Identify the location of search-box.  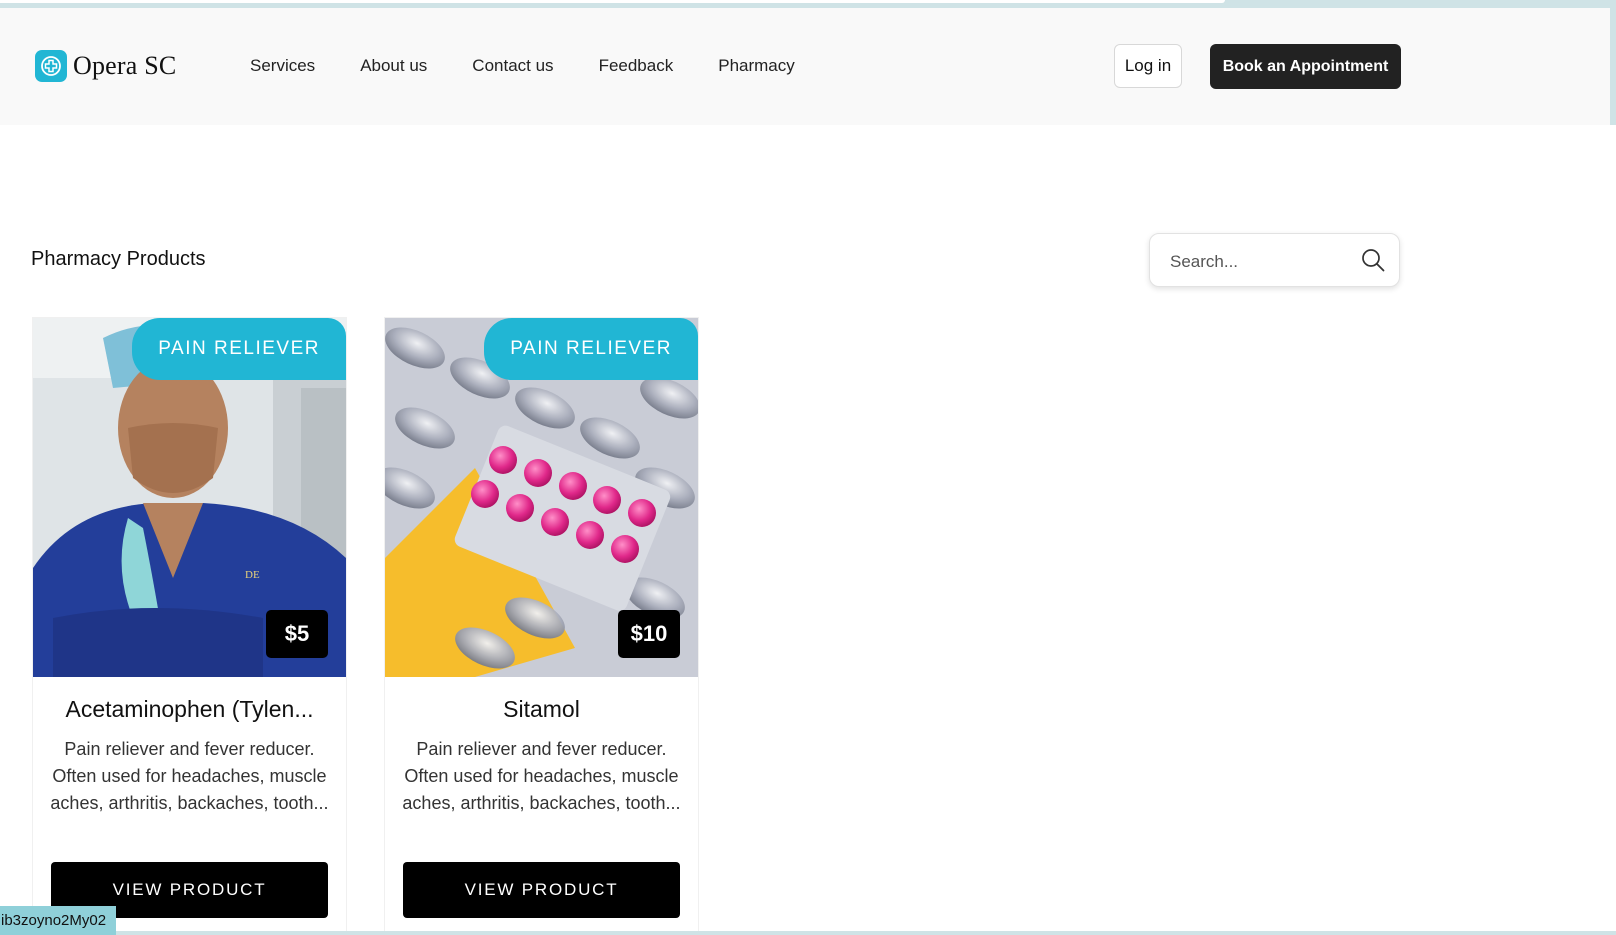
(1274, 260).